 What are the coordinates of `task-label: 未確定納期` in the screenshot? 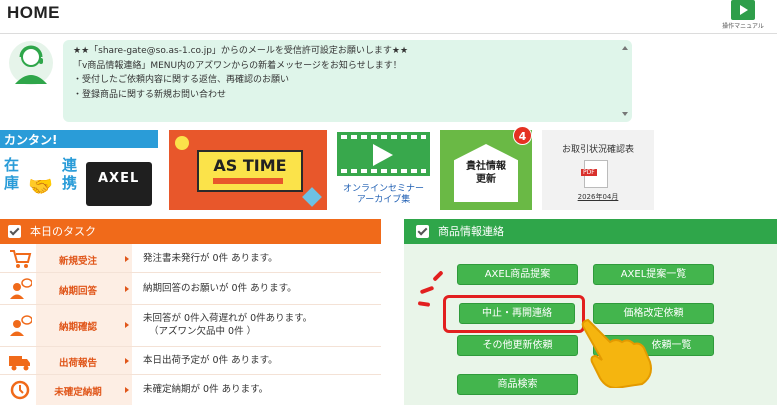 It's located at (78, 391).